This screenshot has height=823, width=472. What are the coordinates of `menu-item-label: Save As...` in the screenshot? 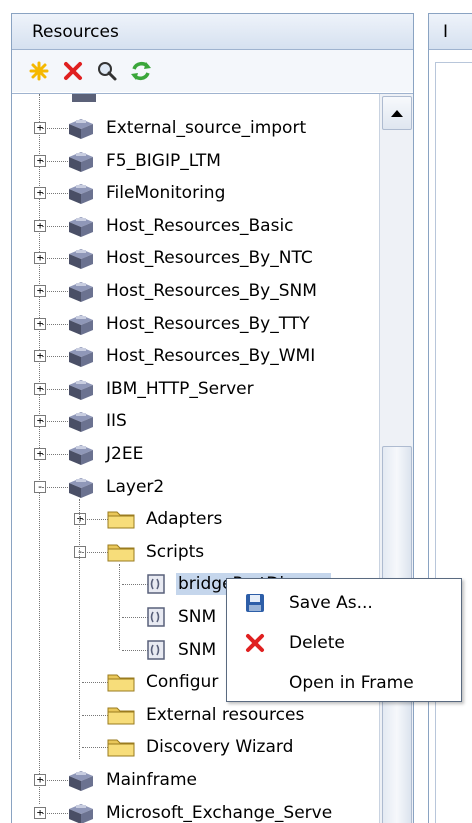 It's located at (331, 603).